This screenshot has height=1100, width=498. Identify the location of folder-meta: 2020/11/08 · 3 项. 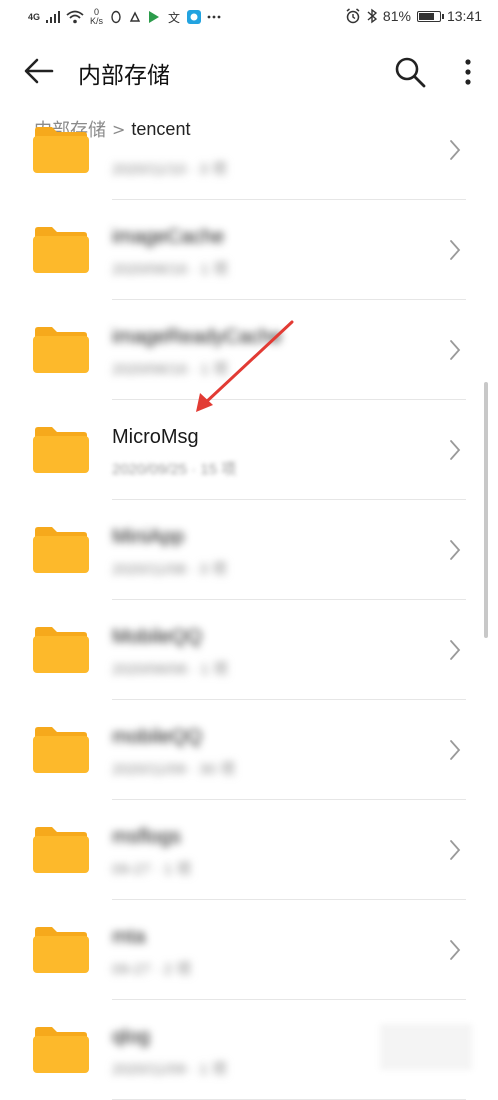
(169, 569).